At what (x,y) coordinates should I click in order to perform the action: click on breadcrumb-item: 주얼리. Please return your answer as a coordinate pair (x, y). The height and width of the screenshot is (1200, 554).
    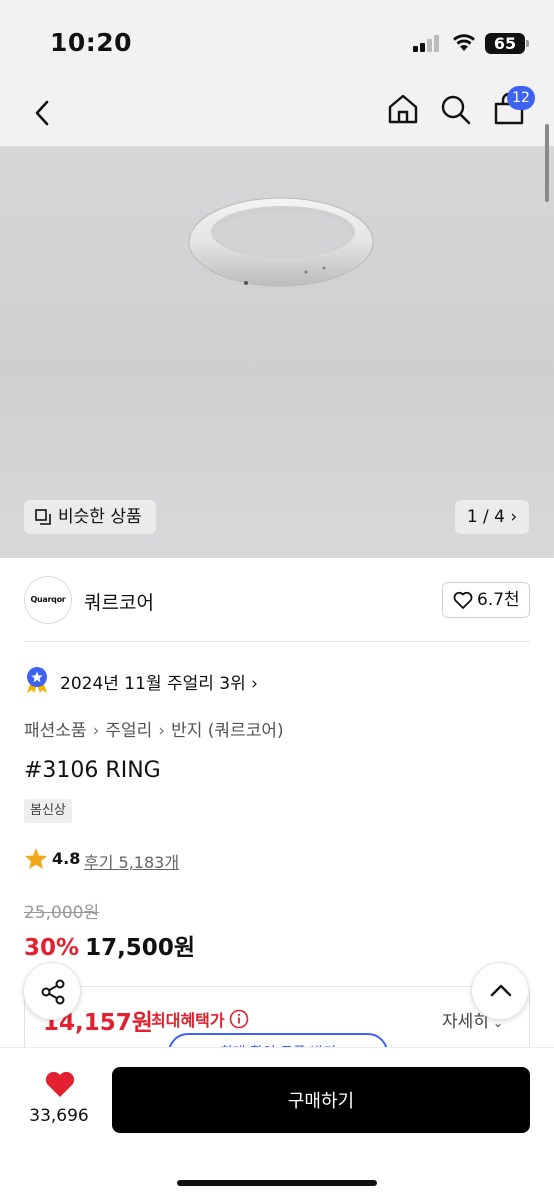
    Looking at the image, I should click on (128, 731).